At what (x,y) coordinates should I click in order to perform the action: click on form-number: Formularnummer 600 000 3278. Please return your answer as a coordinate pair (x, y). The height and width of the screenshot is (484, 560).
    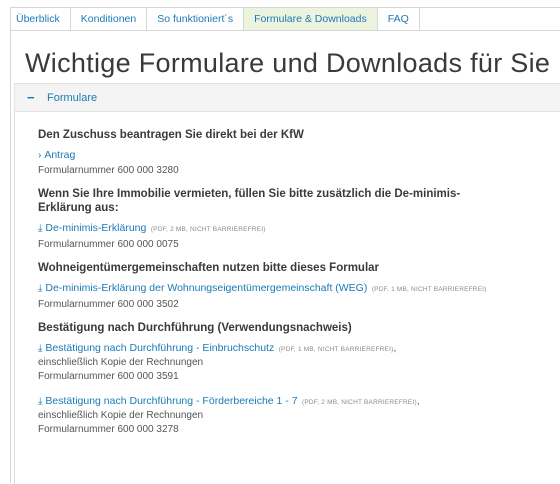
    Looking at the image, I should click on (108, 429).